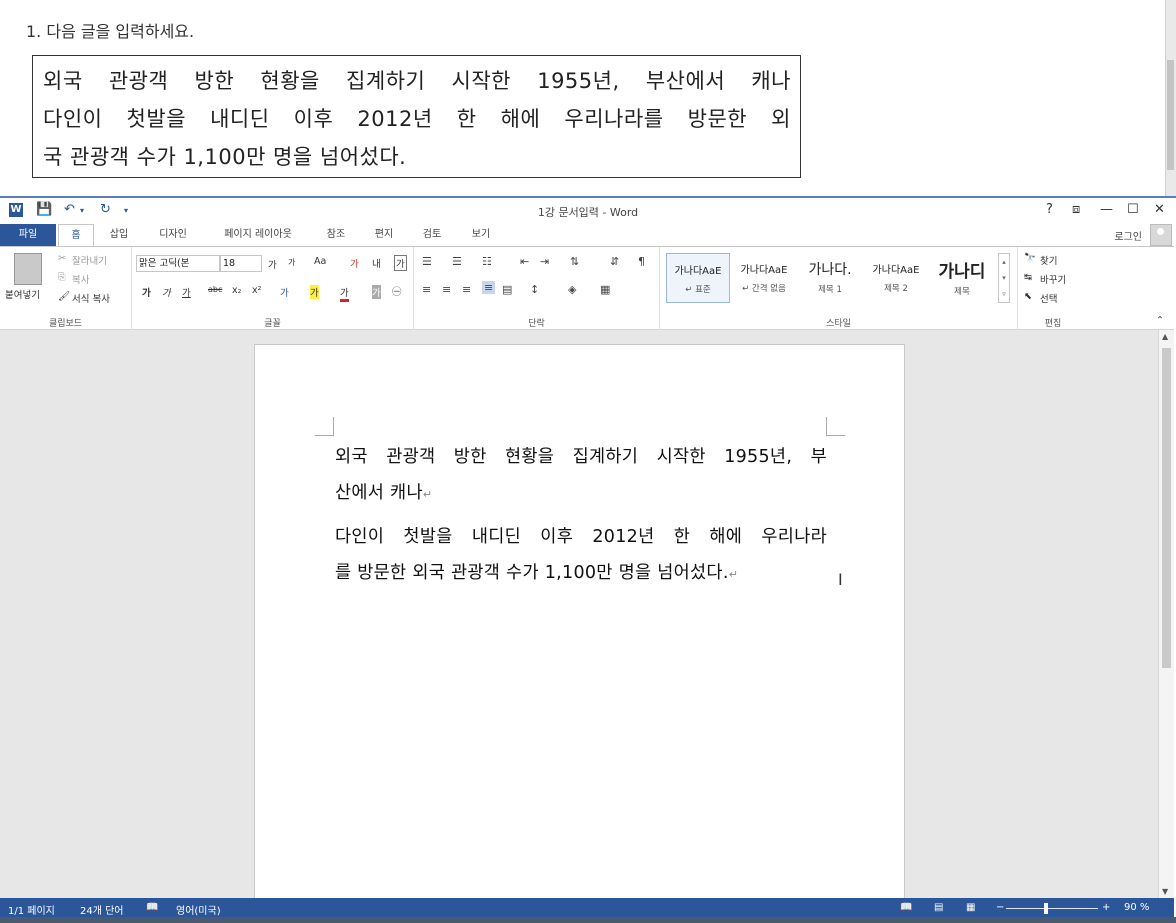 This screenshot has width=1176, height=923. What do you see at coordinates (28, 235) in the screenshot?
I see `tab-file: 파일` at bounding box center [28, 235].